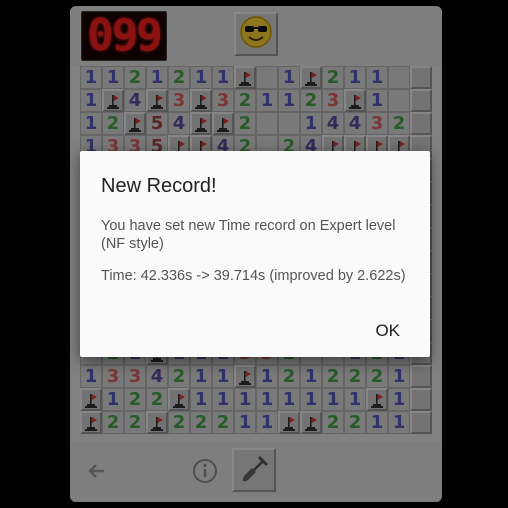 The width and height of the screenshot is (508, 508). What do you see at coordinates (159, 186) in the screenshot?
I see `dialog-title: New Record!` at bounding box center [159, 186].